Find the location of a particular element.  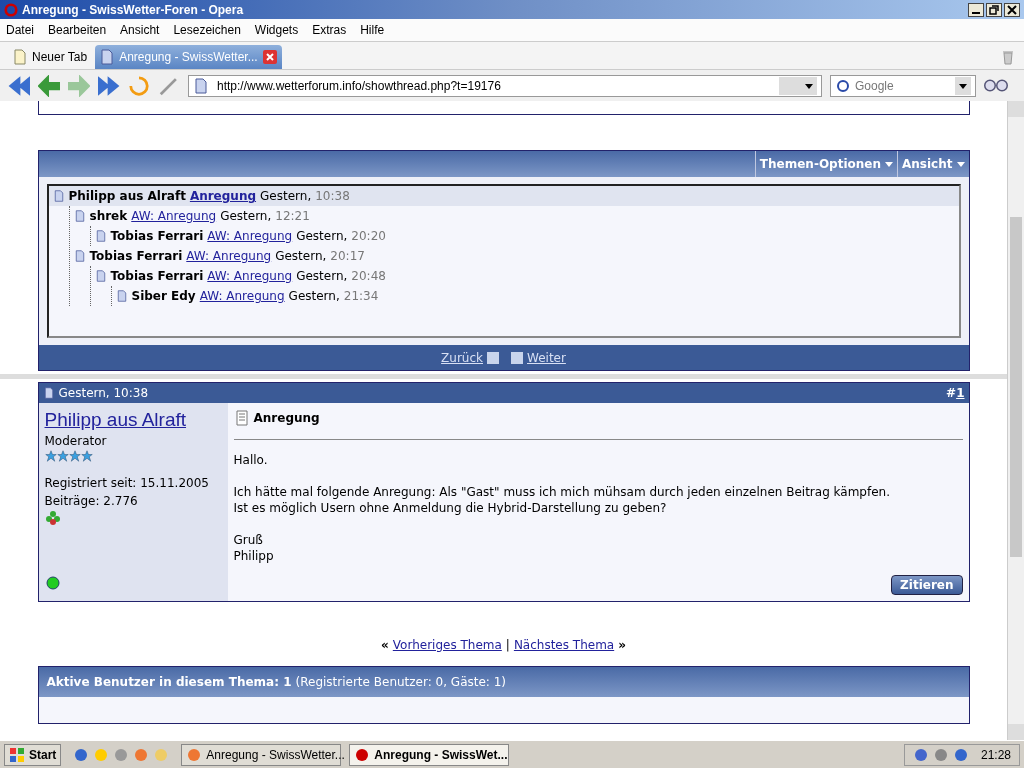

options-menu: Ansicht is located at coordinates (933, 164).